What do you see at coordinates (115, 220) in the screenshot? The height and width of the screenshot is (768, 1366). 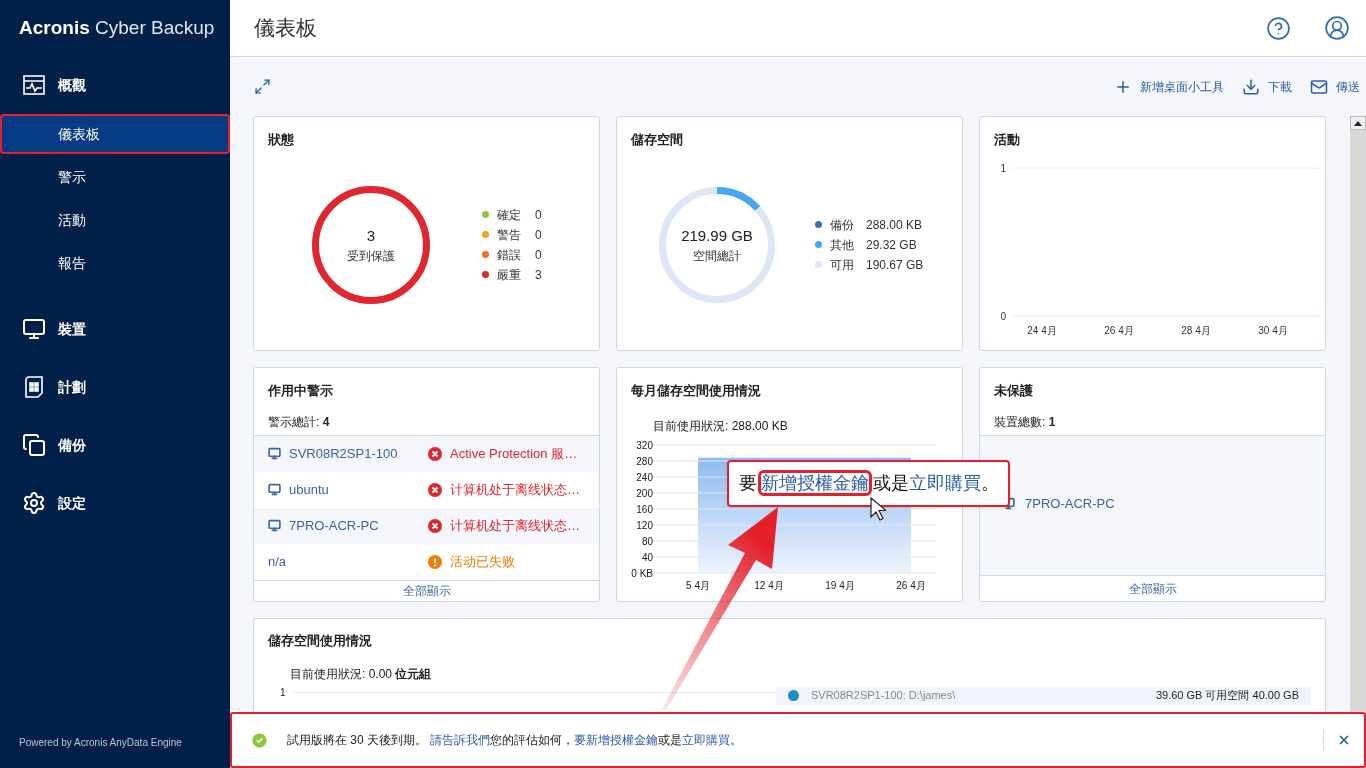 I see `nav-item: 活動` at bounding box center [115, 220].